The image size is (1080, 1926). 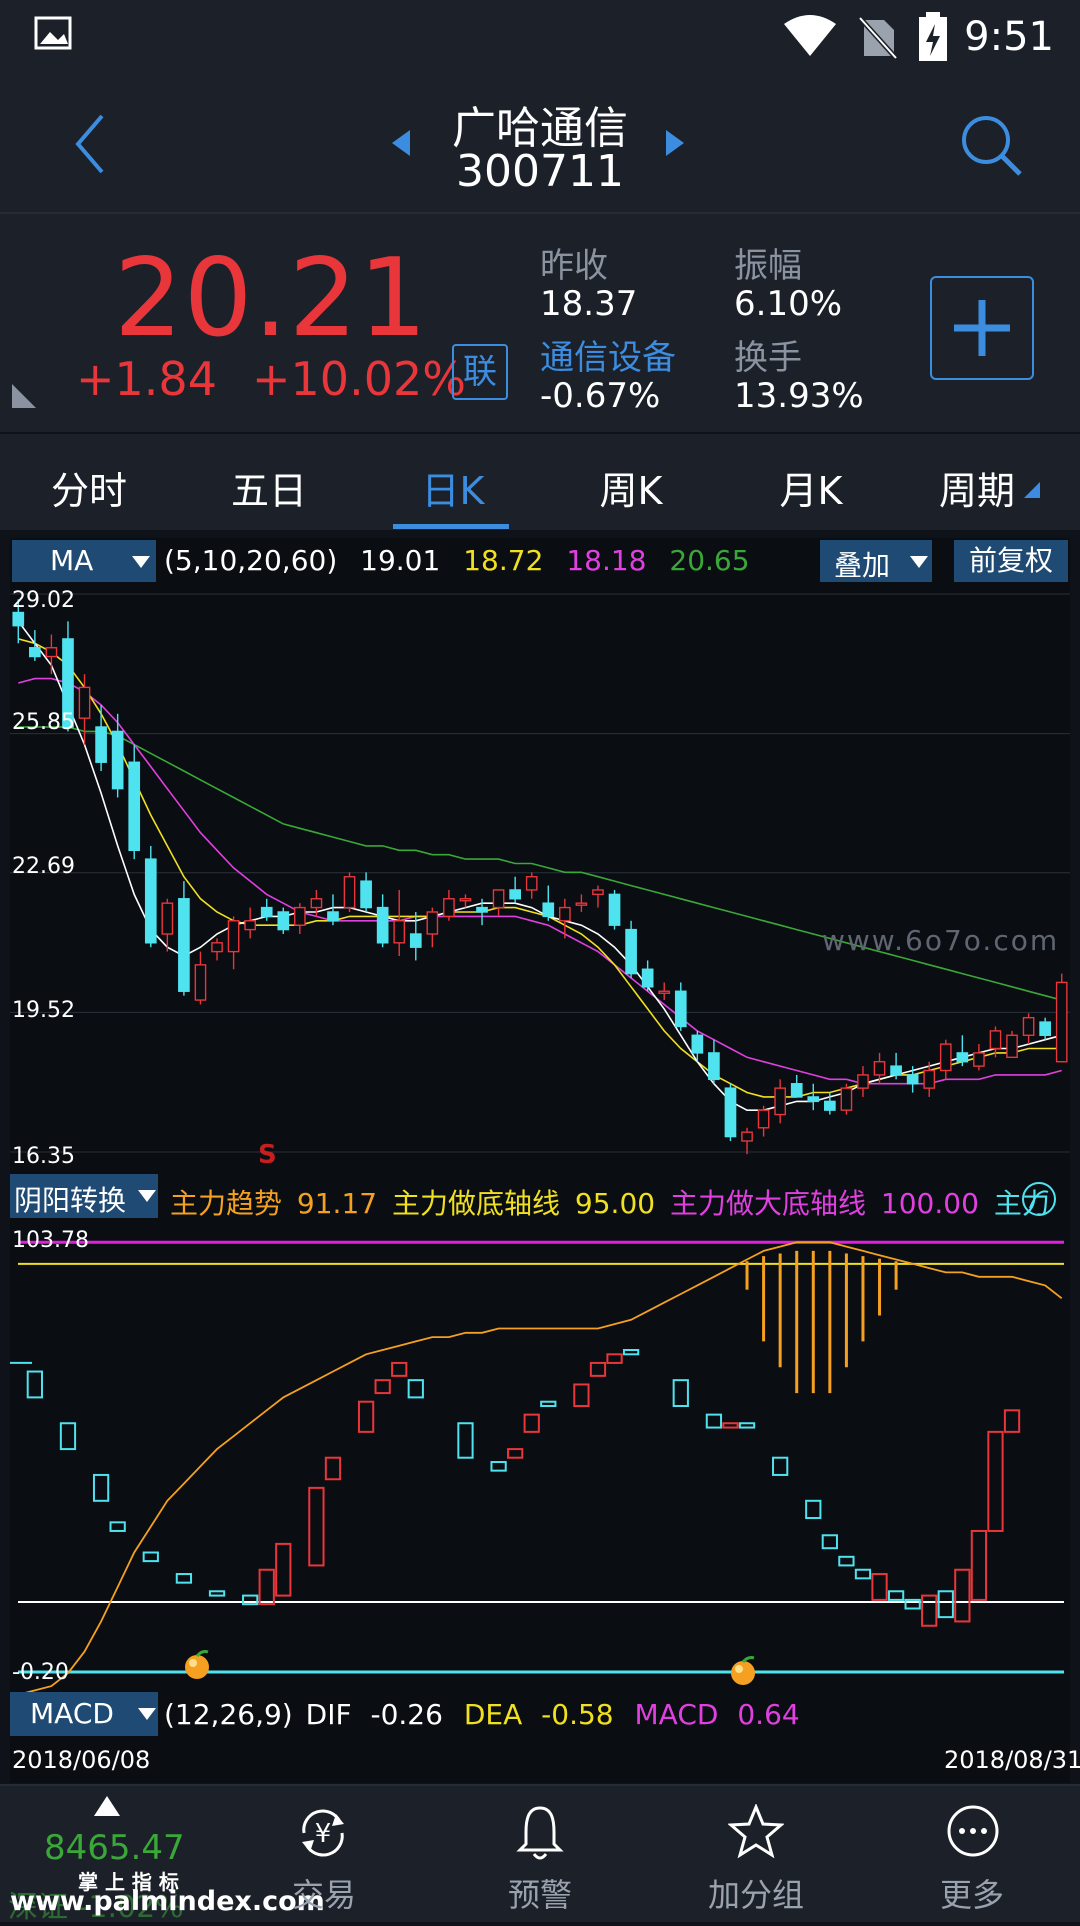 What do you see at coordinates (608, 354) in the screenshot?
I see `sector-link: 通信设备` at bounding box center [608, 354].